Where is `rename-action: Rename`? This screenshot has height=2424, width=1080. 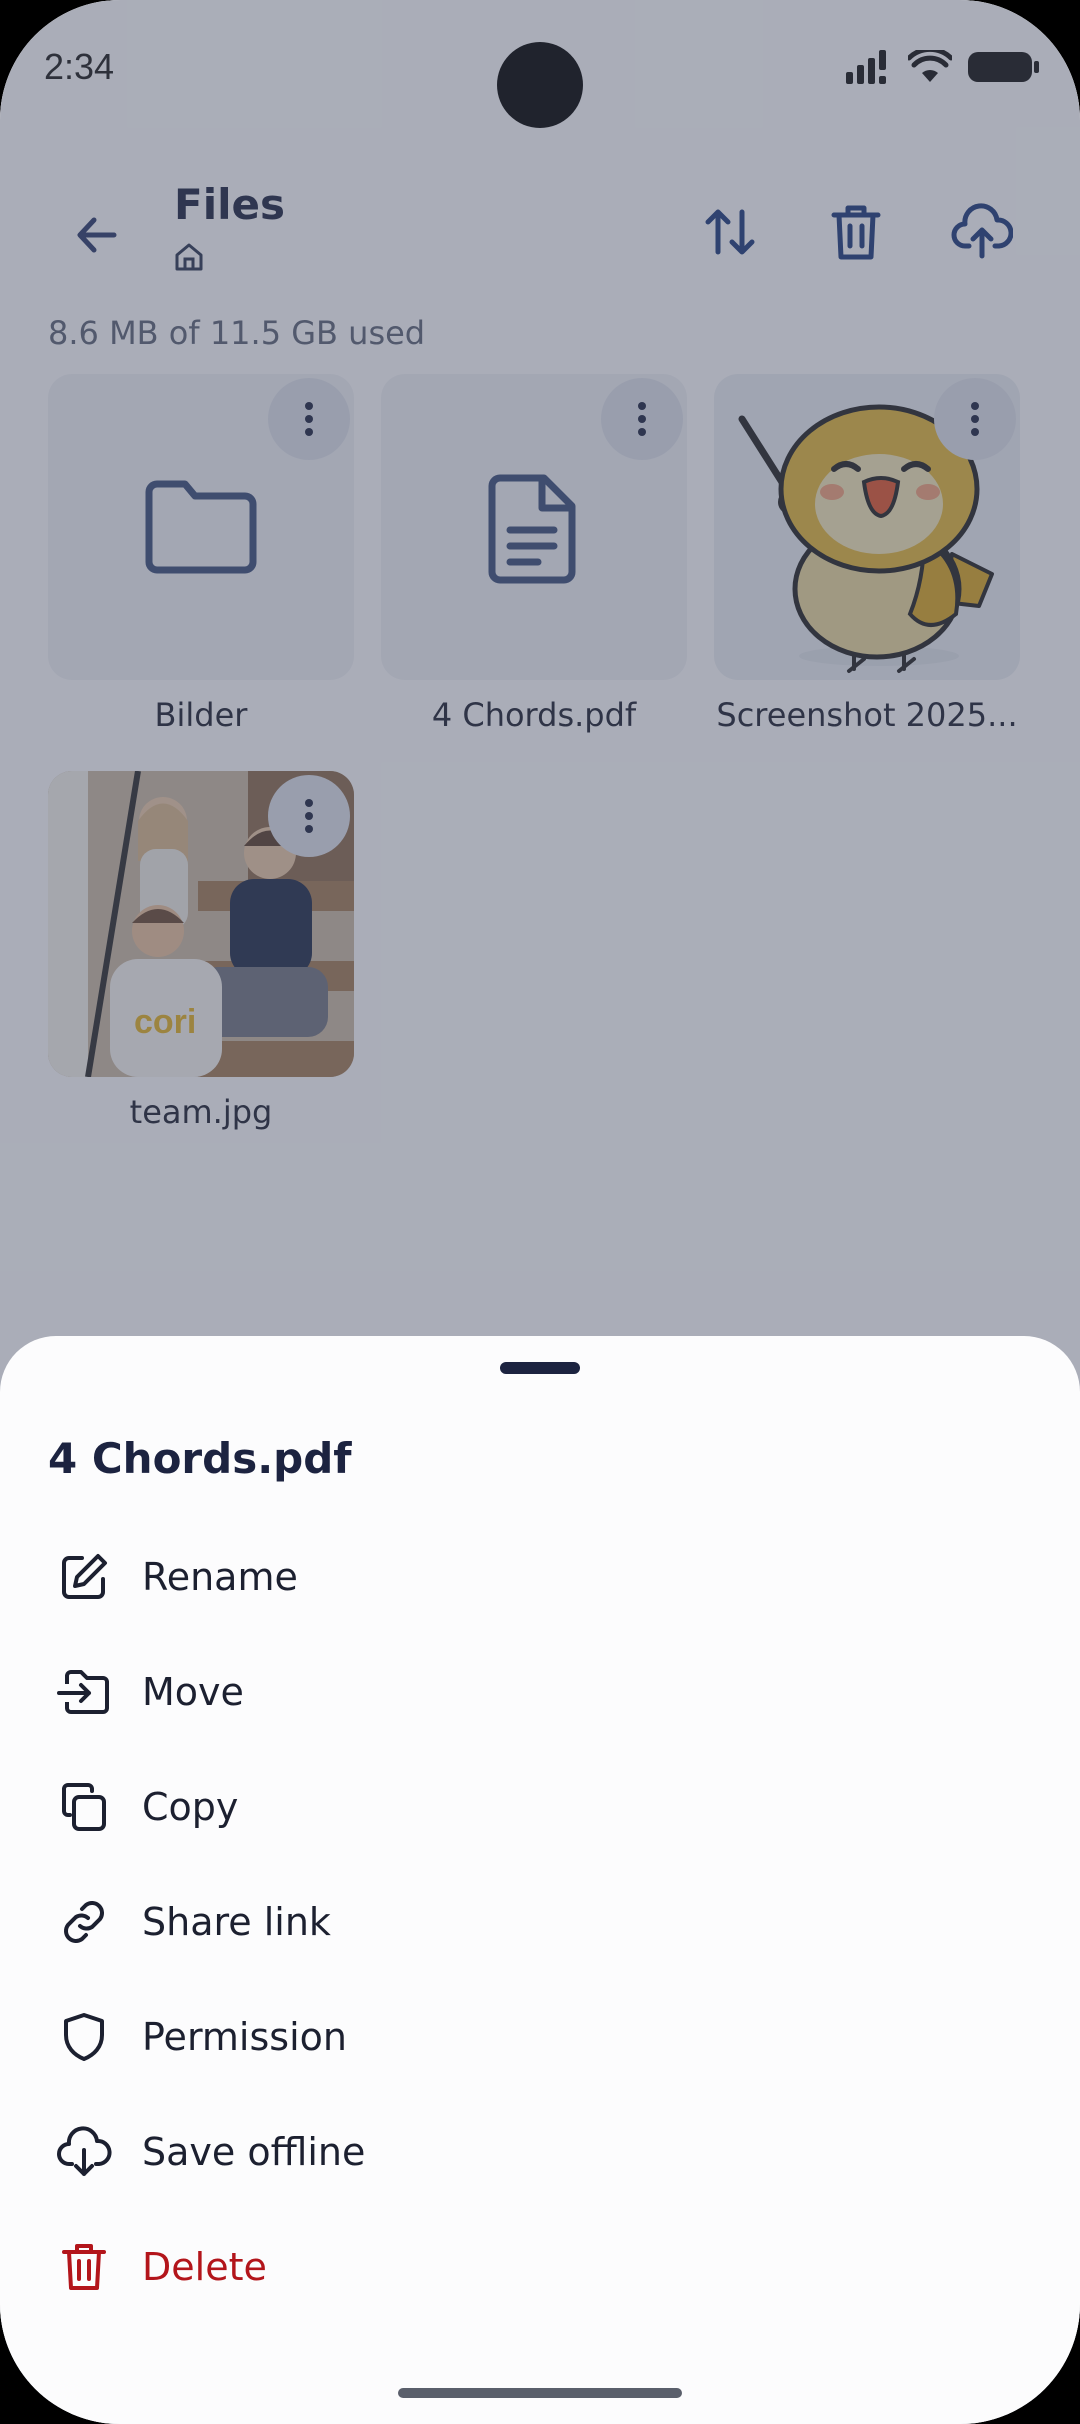 rename-action: Rename is located at coordinates (540, 1577).